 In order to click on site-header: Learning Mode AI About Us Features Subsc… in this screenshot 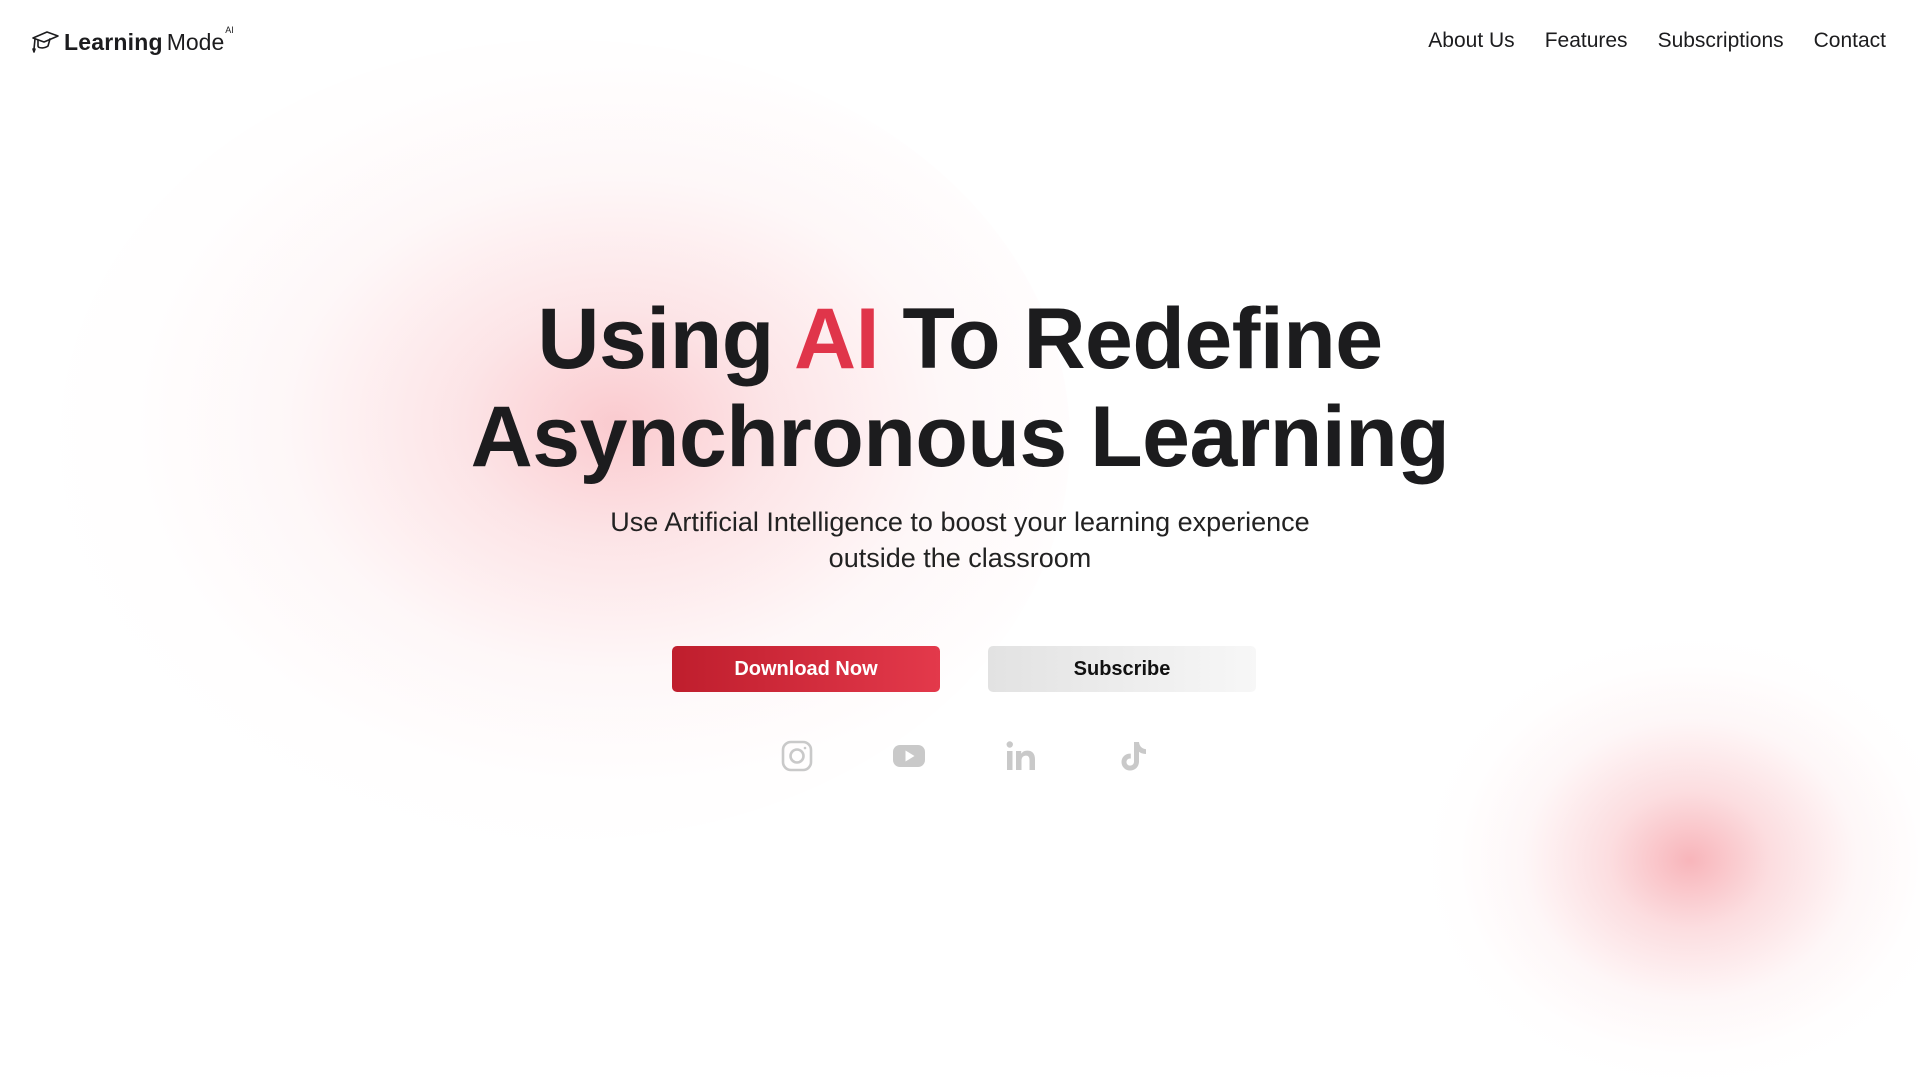, I will do `click(960, 42)`.